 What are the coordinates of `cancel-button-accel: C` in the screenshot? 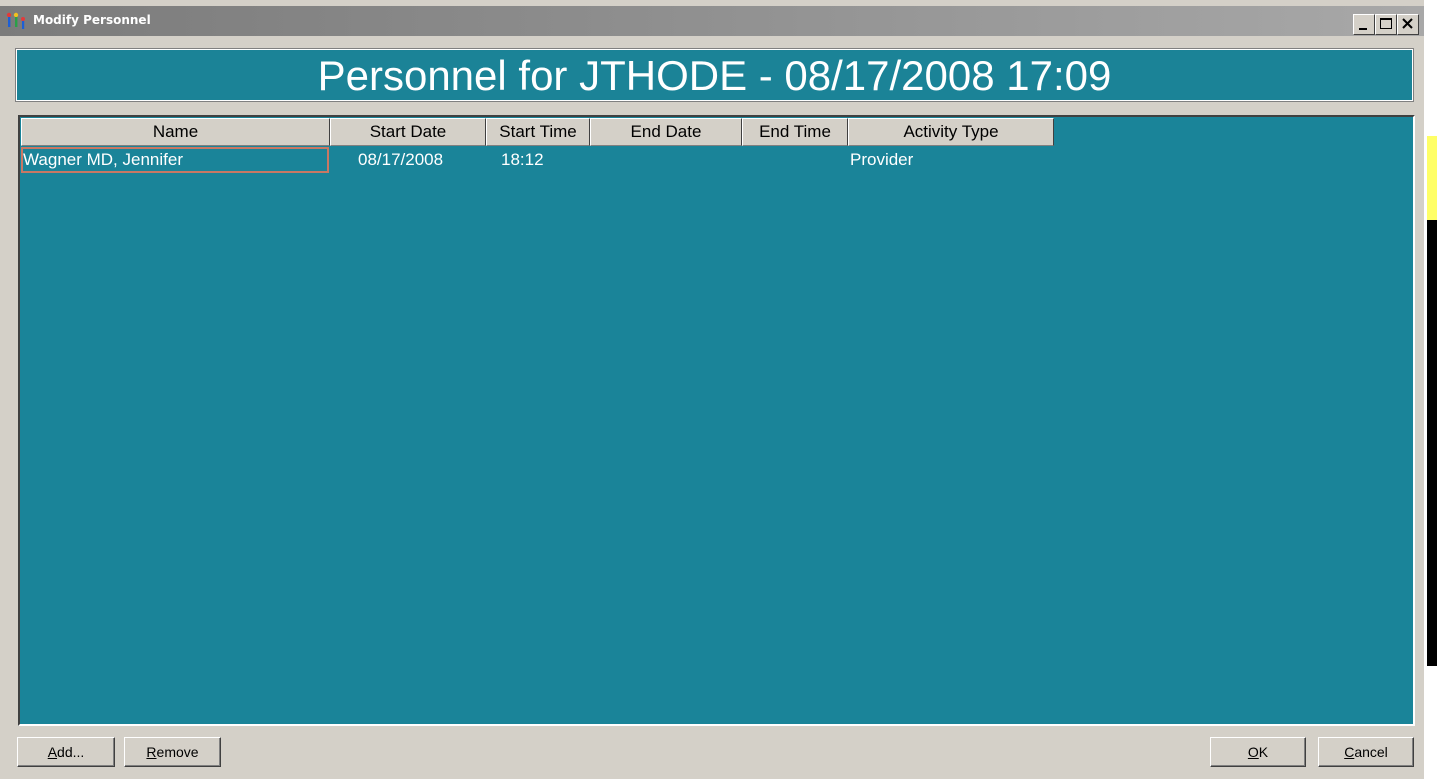 It's located at (1349, 752).